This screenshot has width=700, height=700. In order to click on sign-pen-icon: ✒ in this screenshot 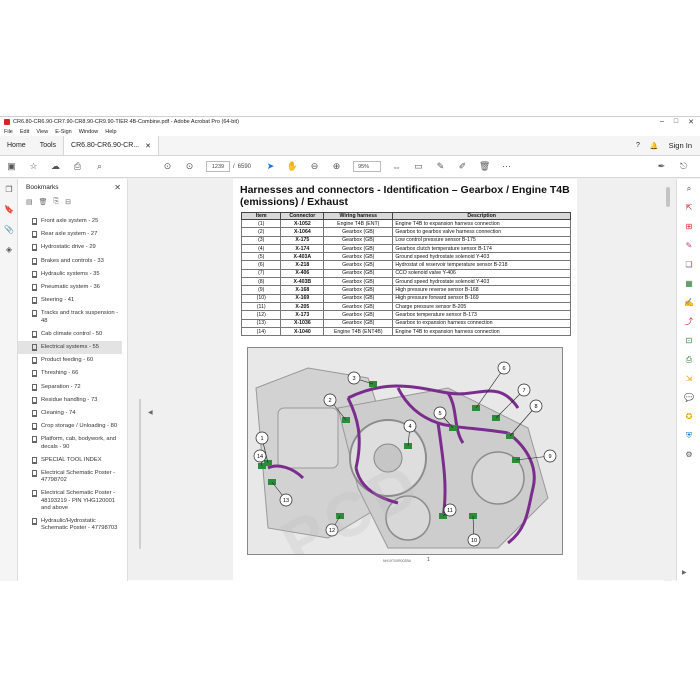, I will do `click(661, 166)`.